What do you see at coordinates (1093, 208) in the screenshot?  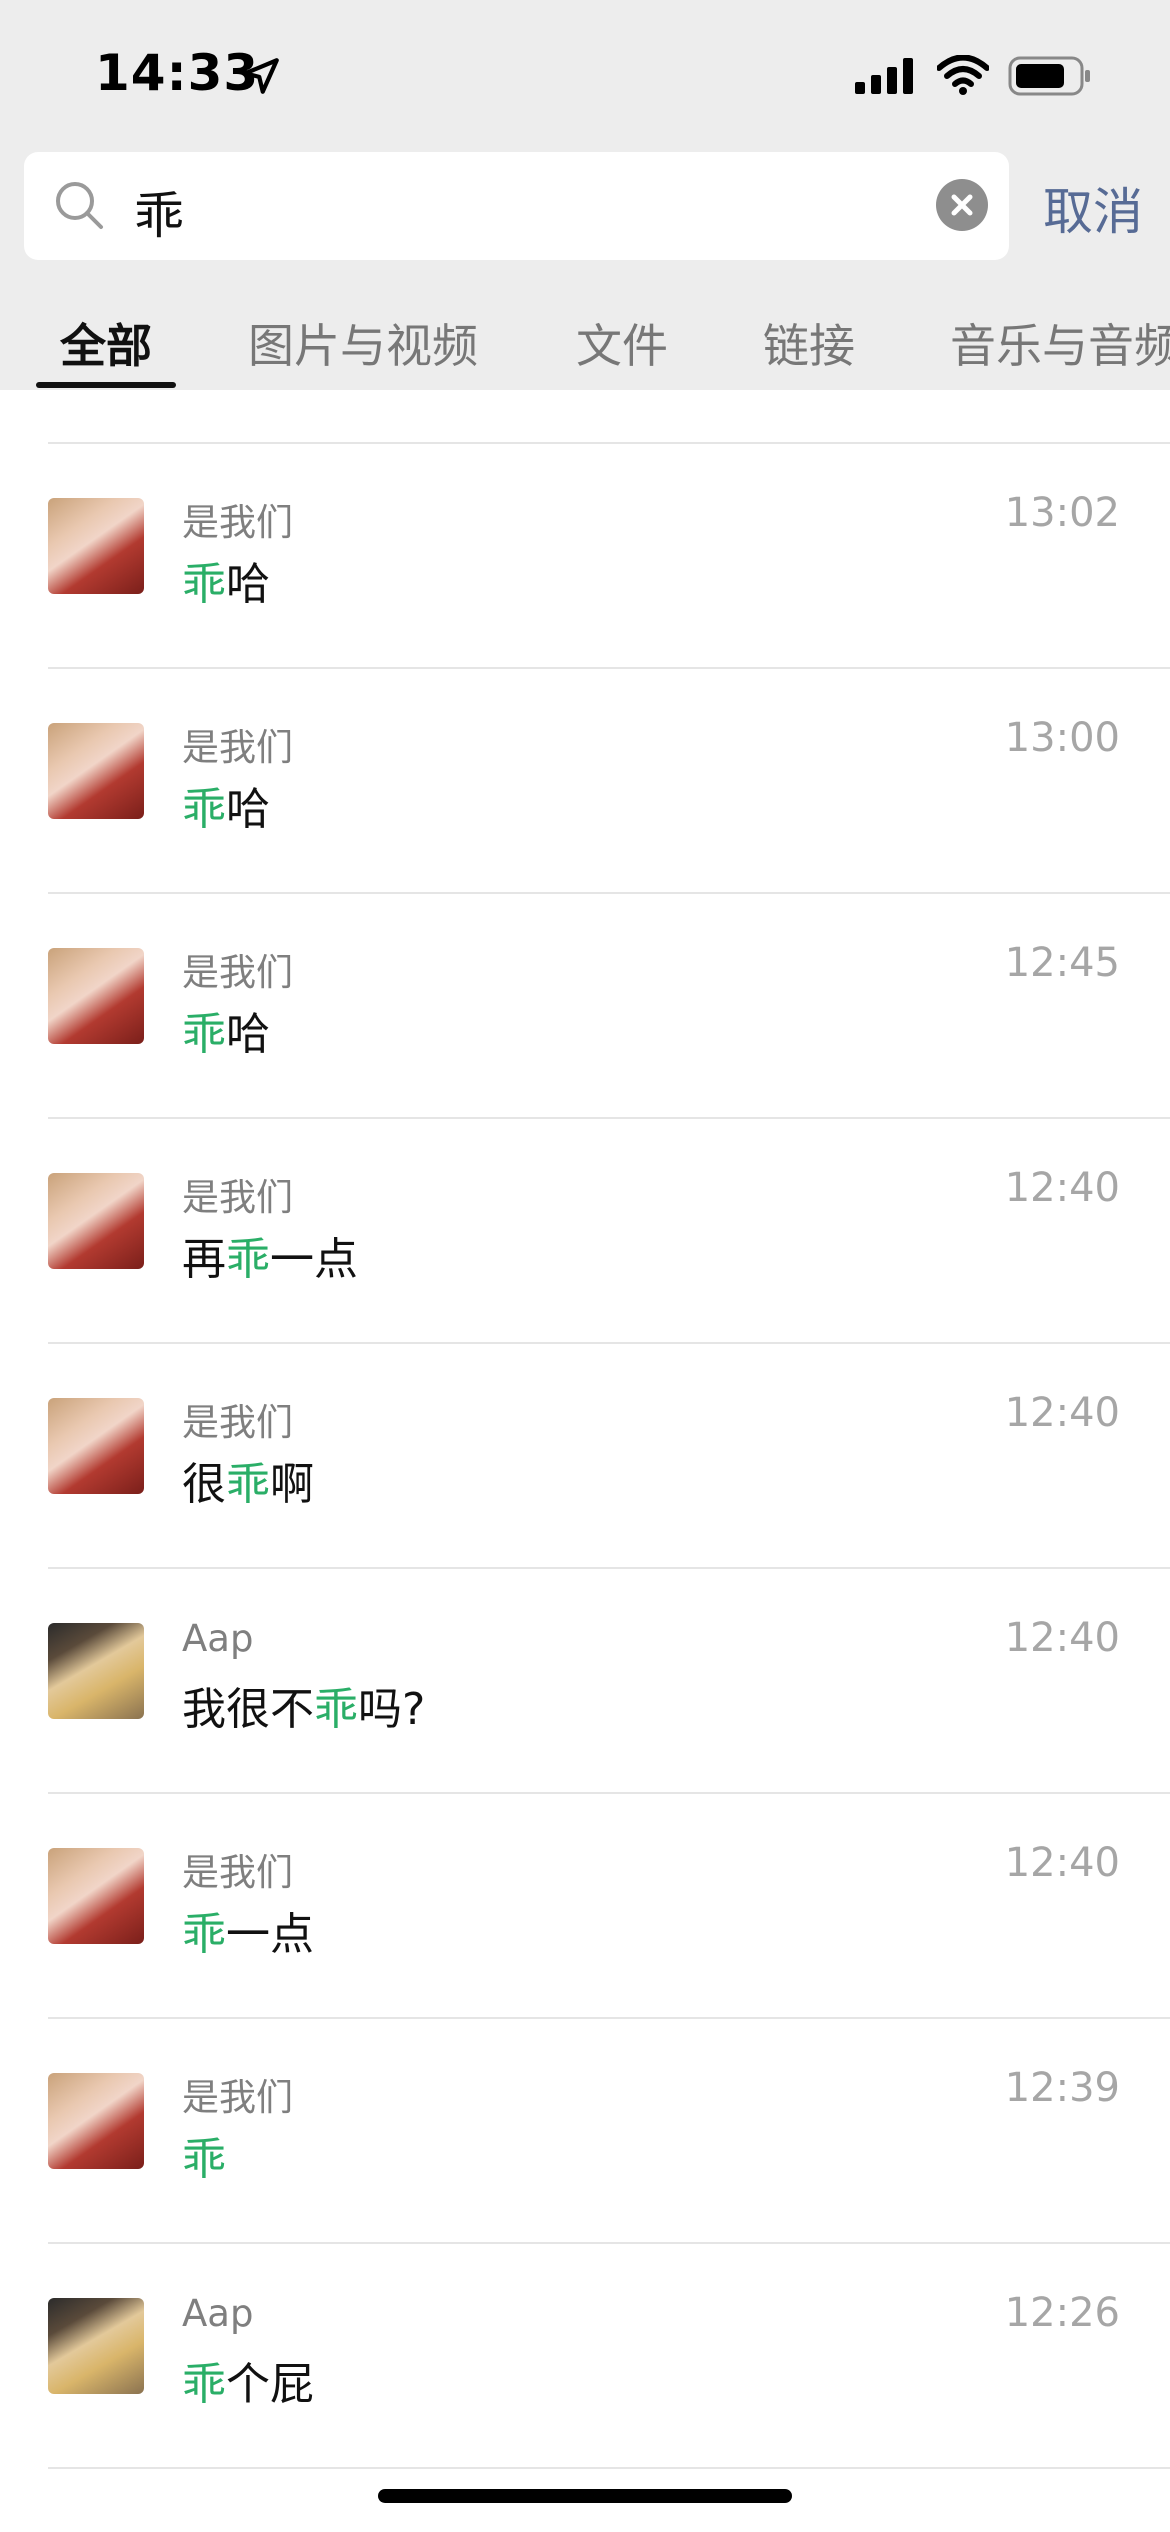 I see `cancel-button: 取消` at bounding box center [1093, 208].